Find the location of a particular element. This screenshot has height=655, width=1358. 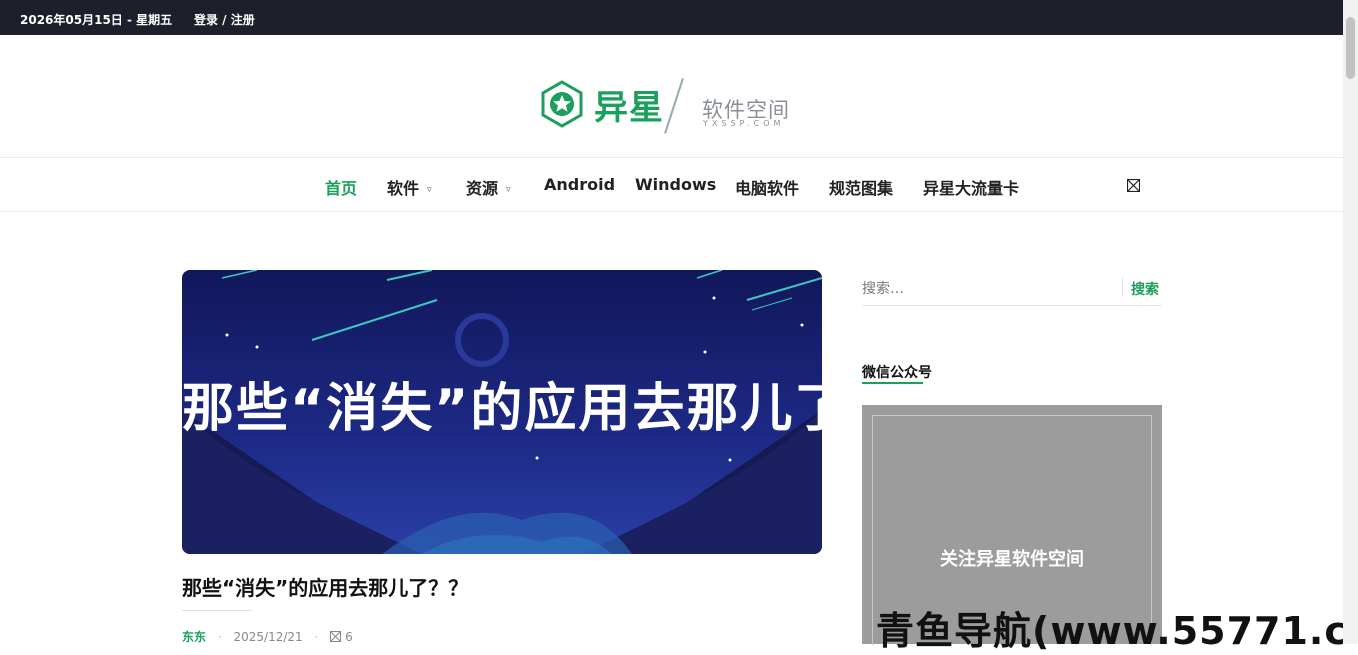

post-title: 那些“消失”的应用去那儿了？？ is located at coordinates (325, 586).